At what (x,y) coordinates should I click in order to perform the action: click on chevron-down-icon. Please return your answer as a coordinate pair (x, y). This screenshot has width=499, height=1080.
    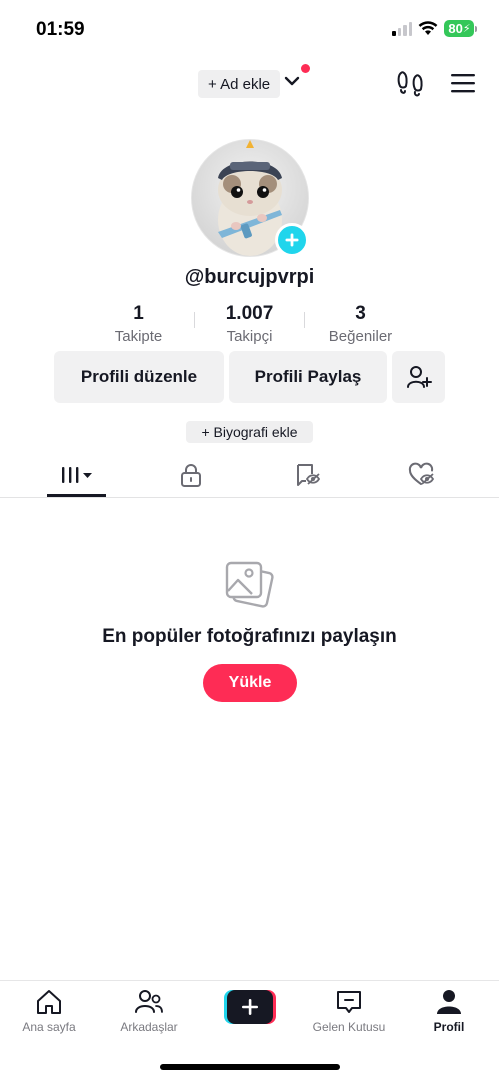
    Looking at the image, I should click on (292, 81).